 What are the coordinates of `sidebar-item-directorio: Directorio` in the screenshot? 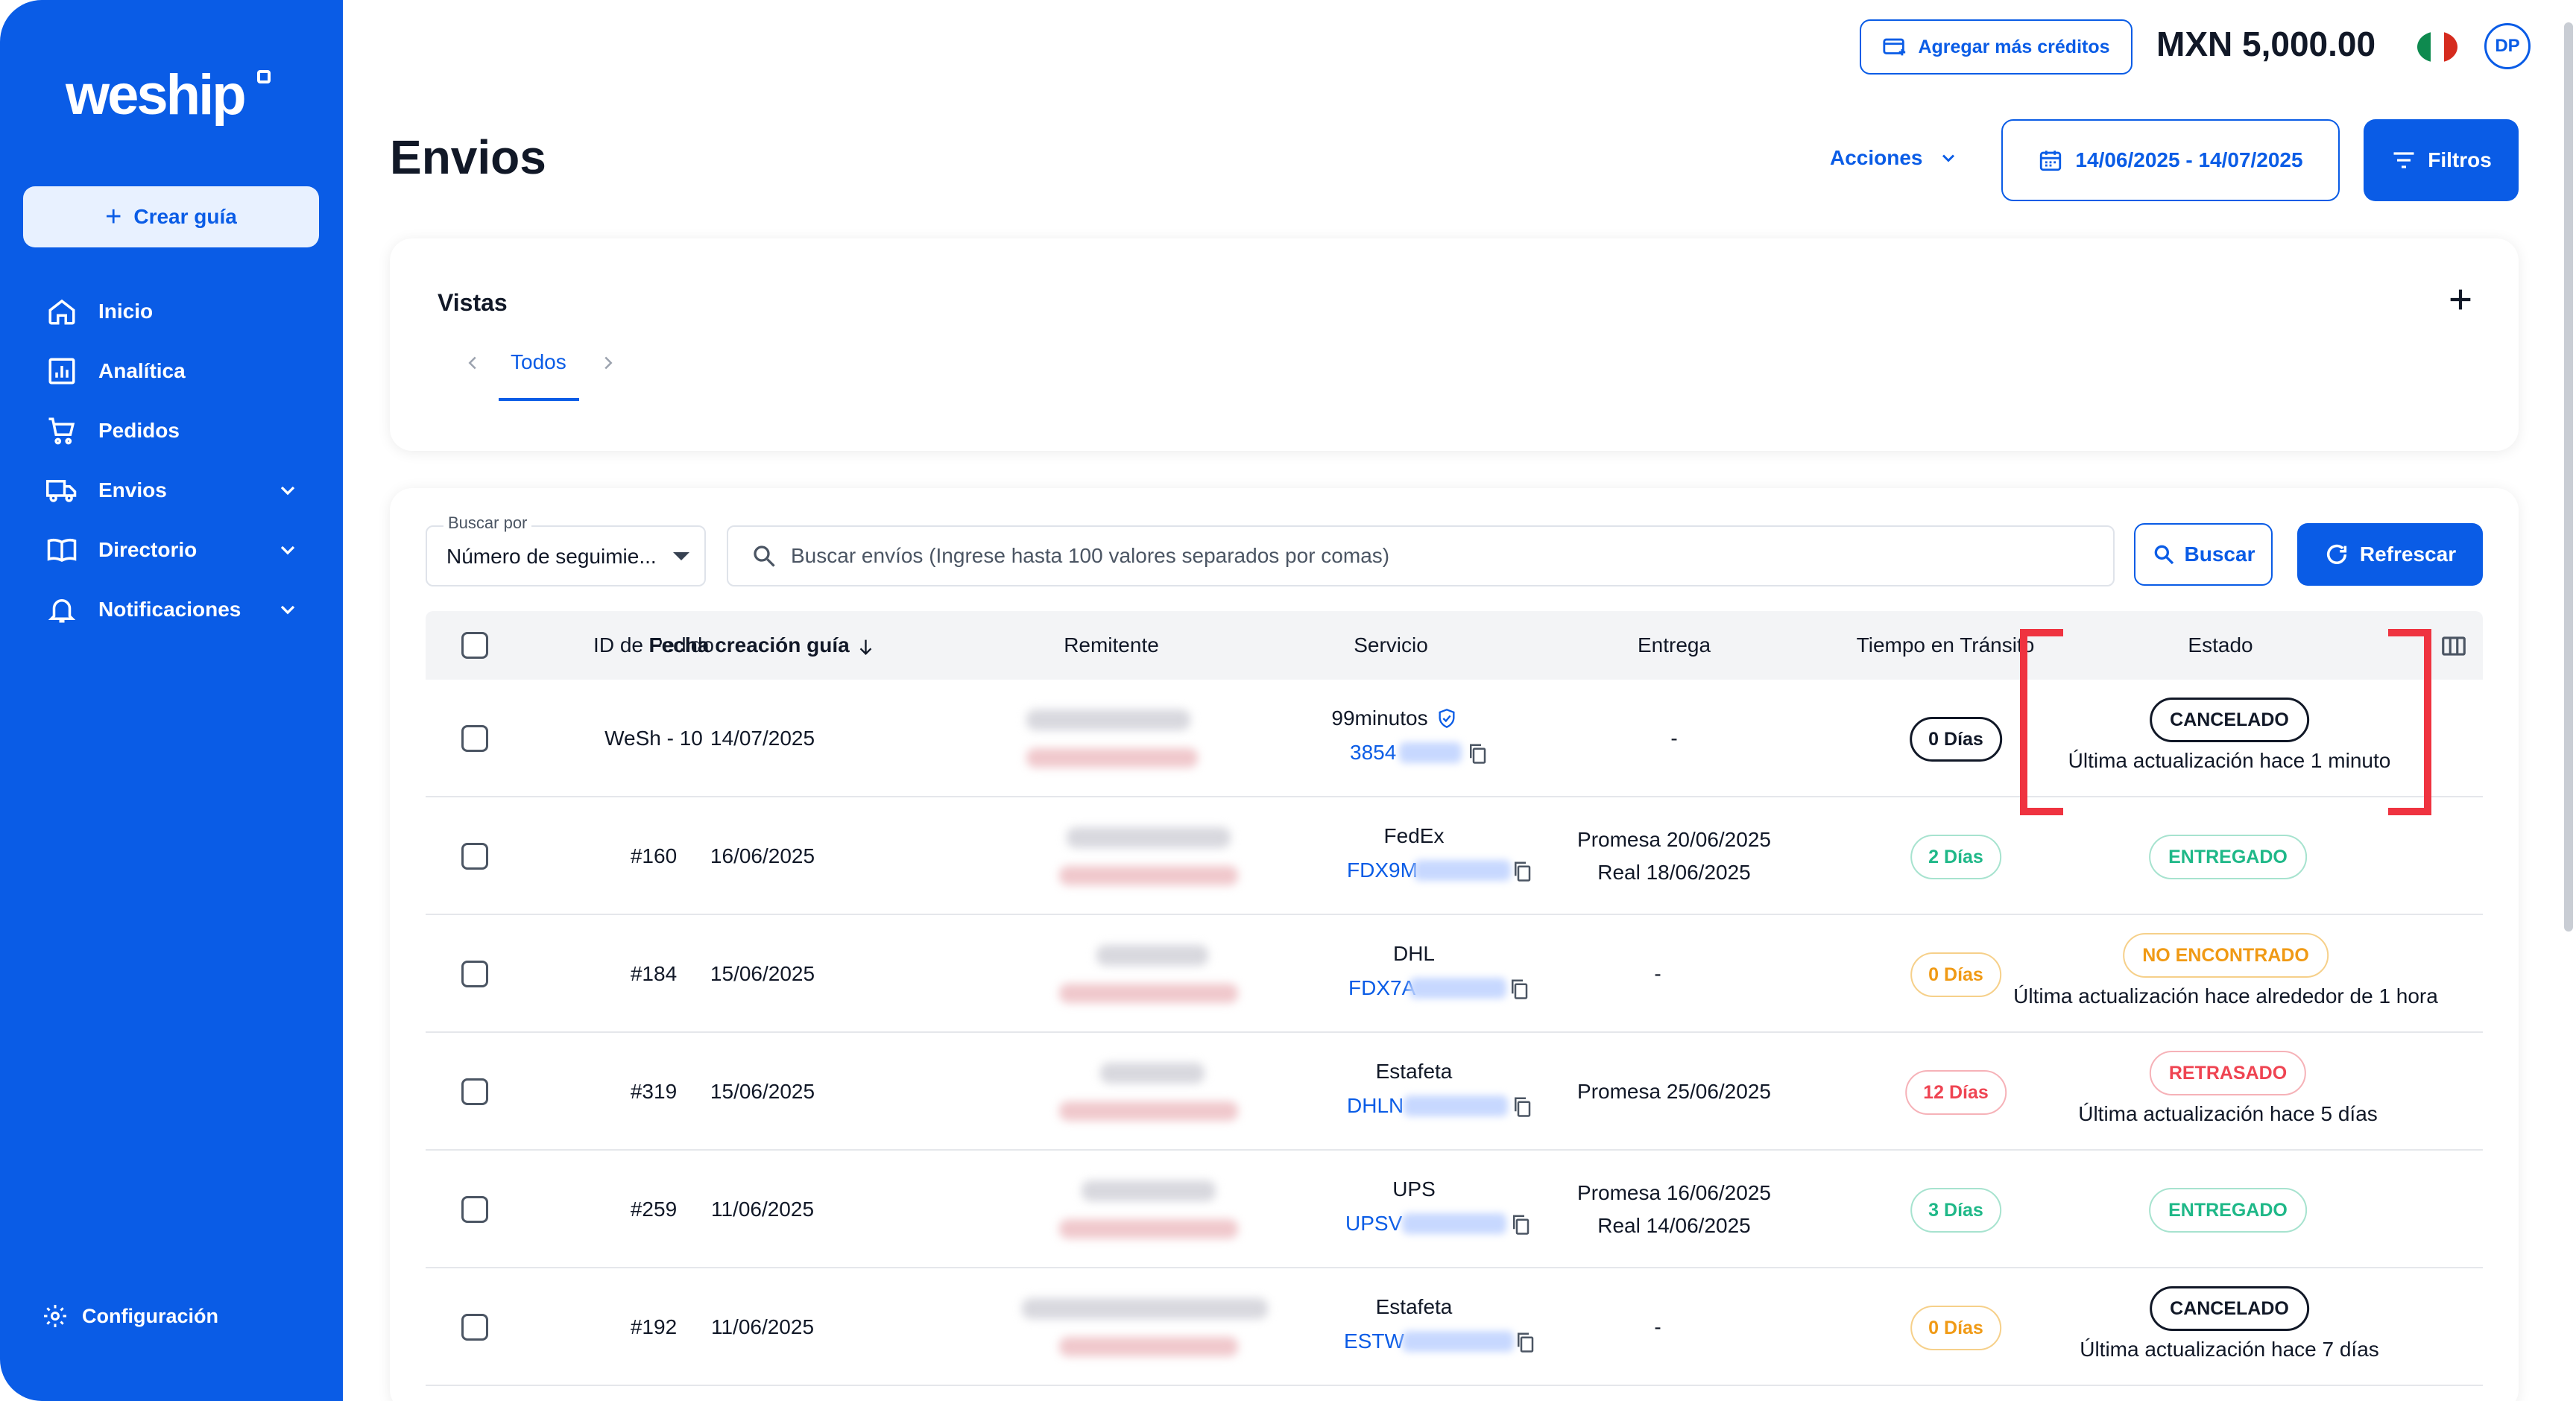 It's located at (173, 550).